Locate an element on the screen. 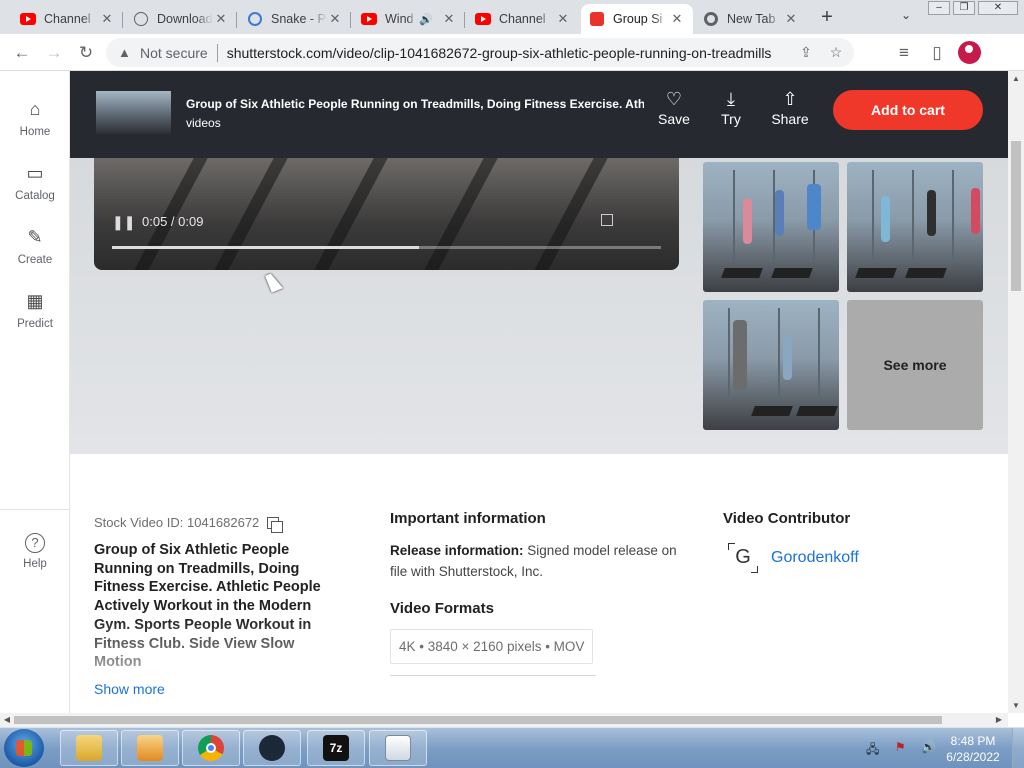  forward-button: → is located at coordinates (54, 53).